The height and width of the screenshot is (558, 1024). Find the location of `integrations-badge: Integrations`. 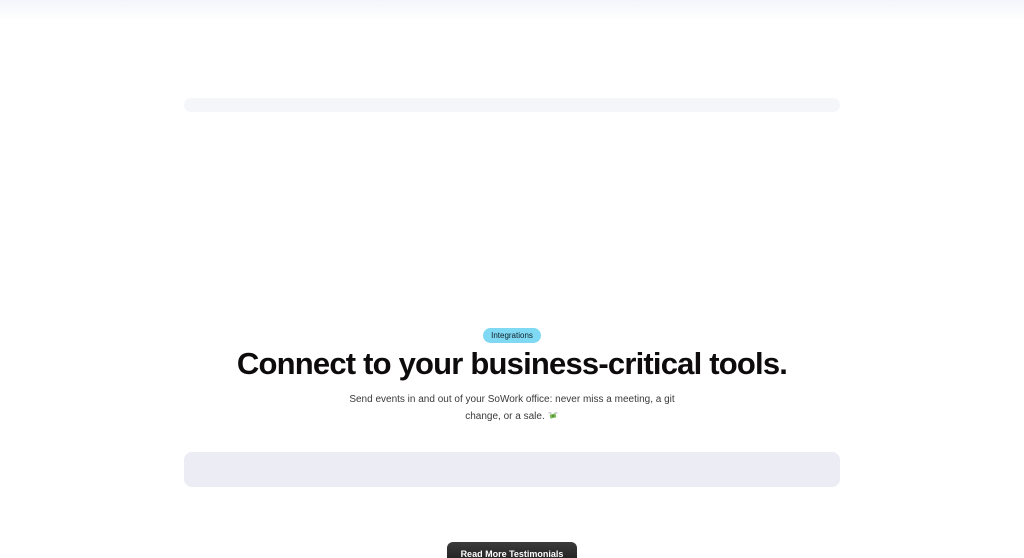

integrations-badge: Integrations is located at coordinates (512, 335).